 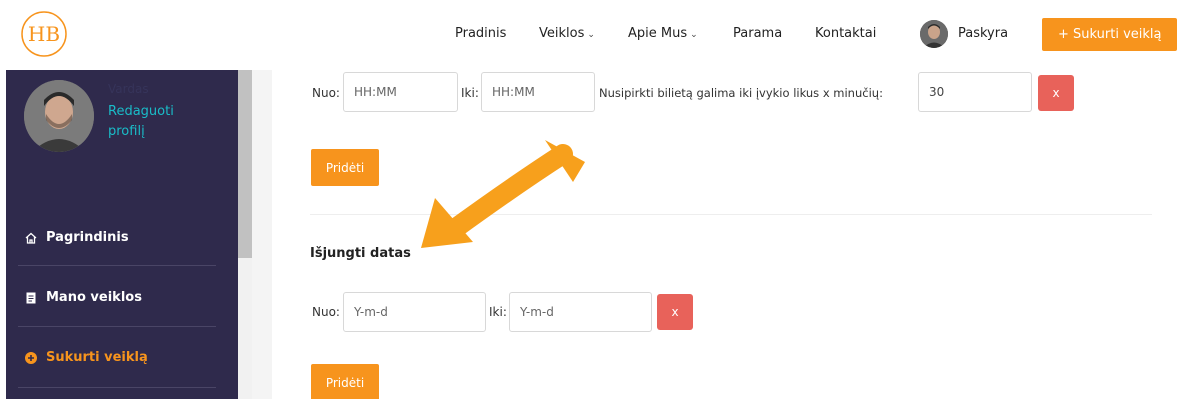 What do you see at coordinates (845, 33) in the screenshot?
I see `nav-kontaktai: Kontaktai` at bounding box center [845, 33].